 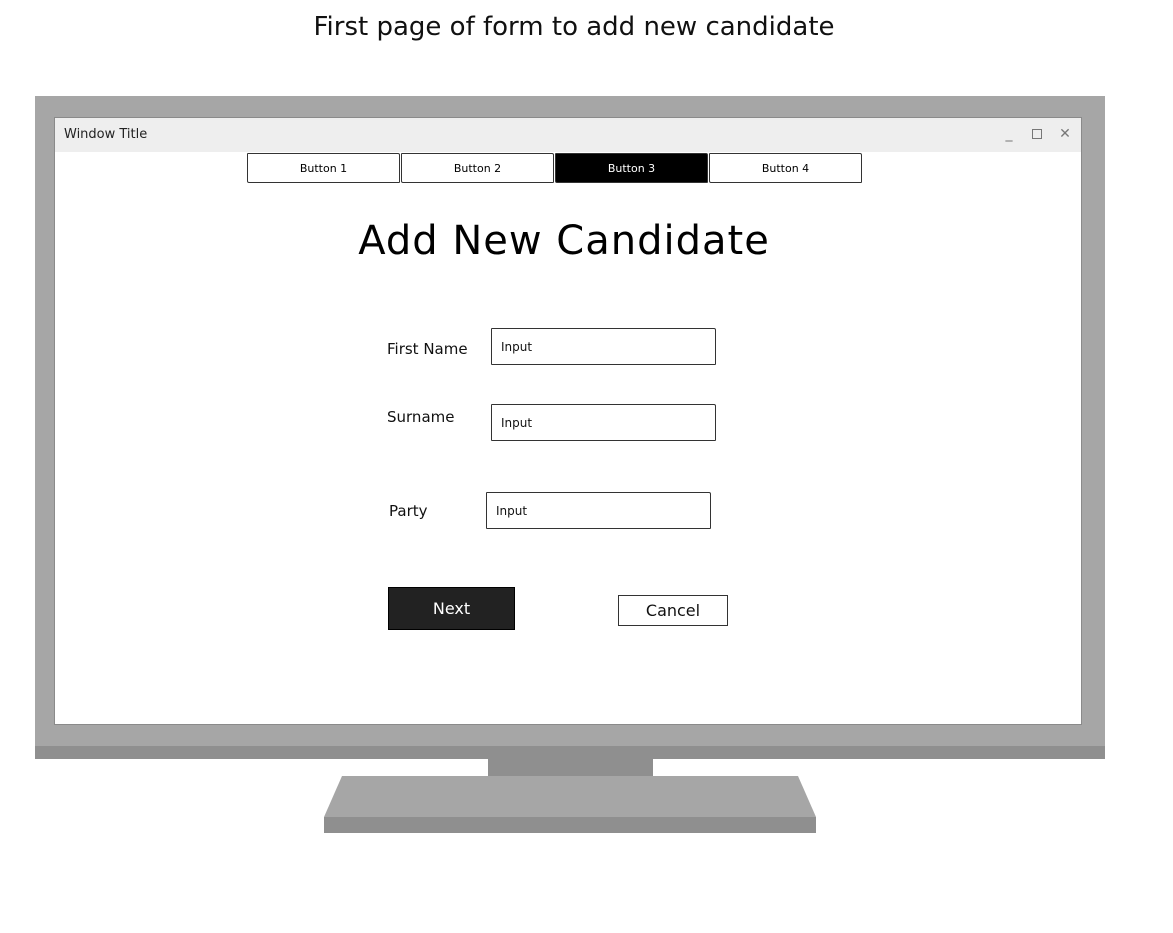 I want to click on maximize-button, so click(x=1037, y=134).